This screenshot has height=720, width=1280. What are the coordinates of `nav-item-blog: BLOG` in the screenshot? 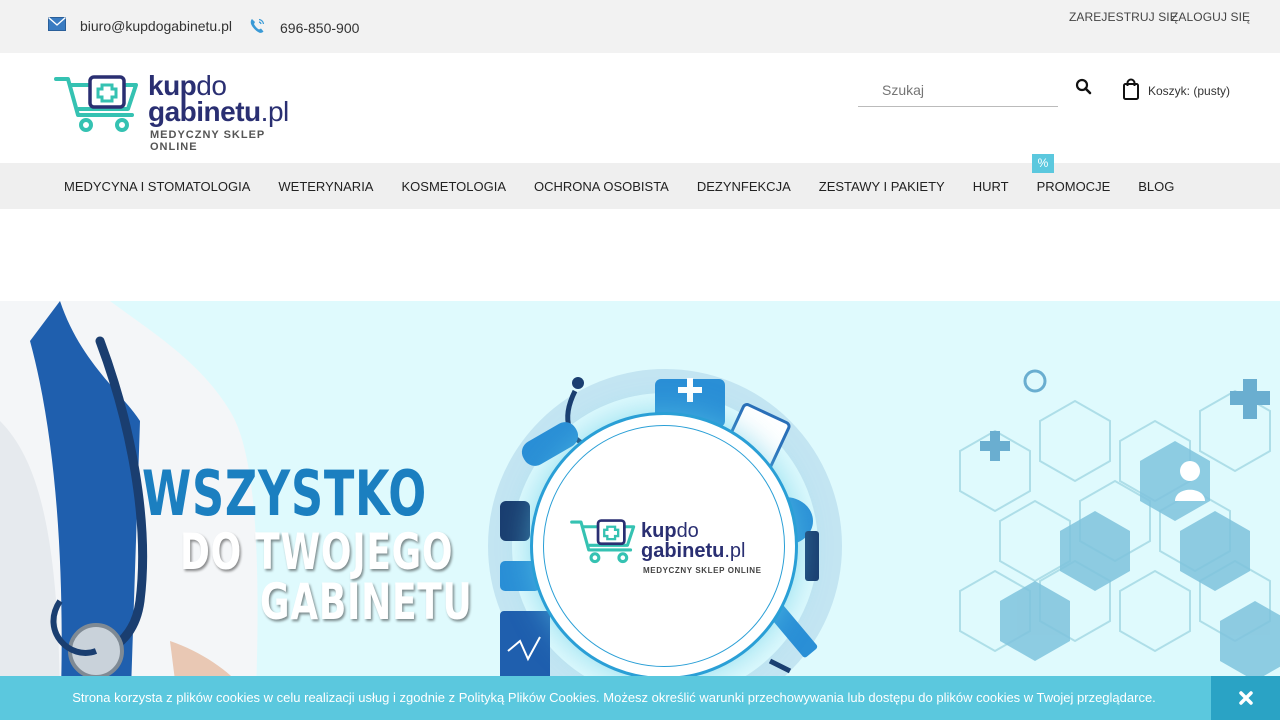 It's located at (1156, 186).